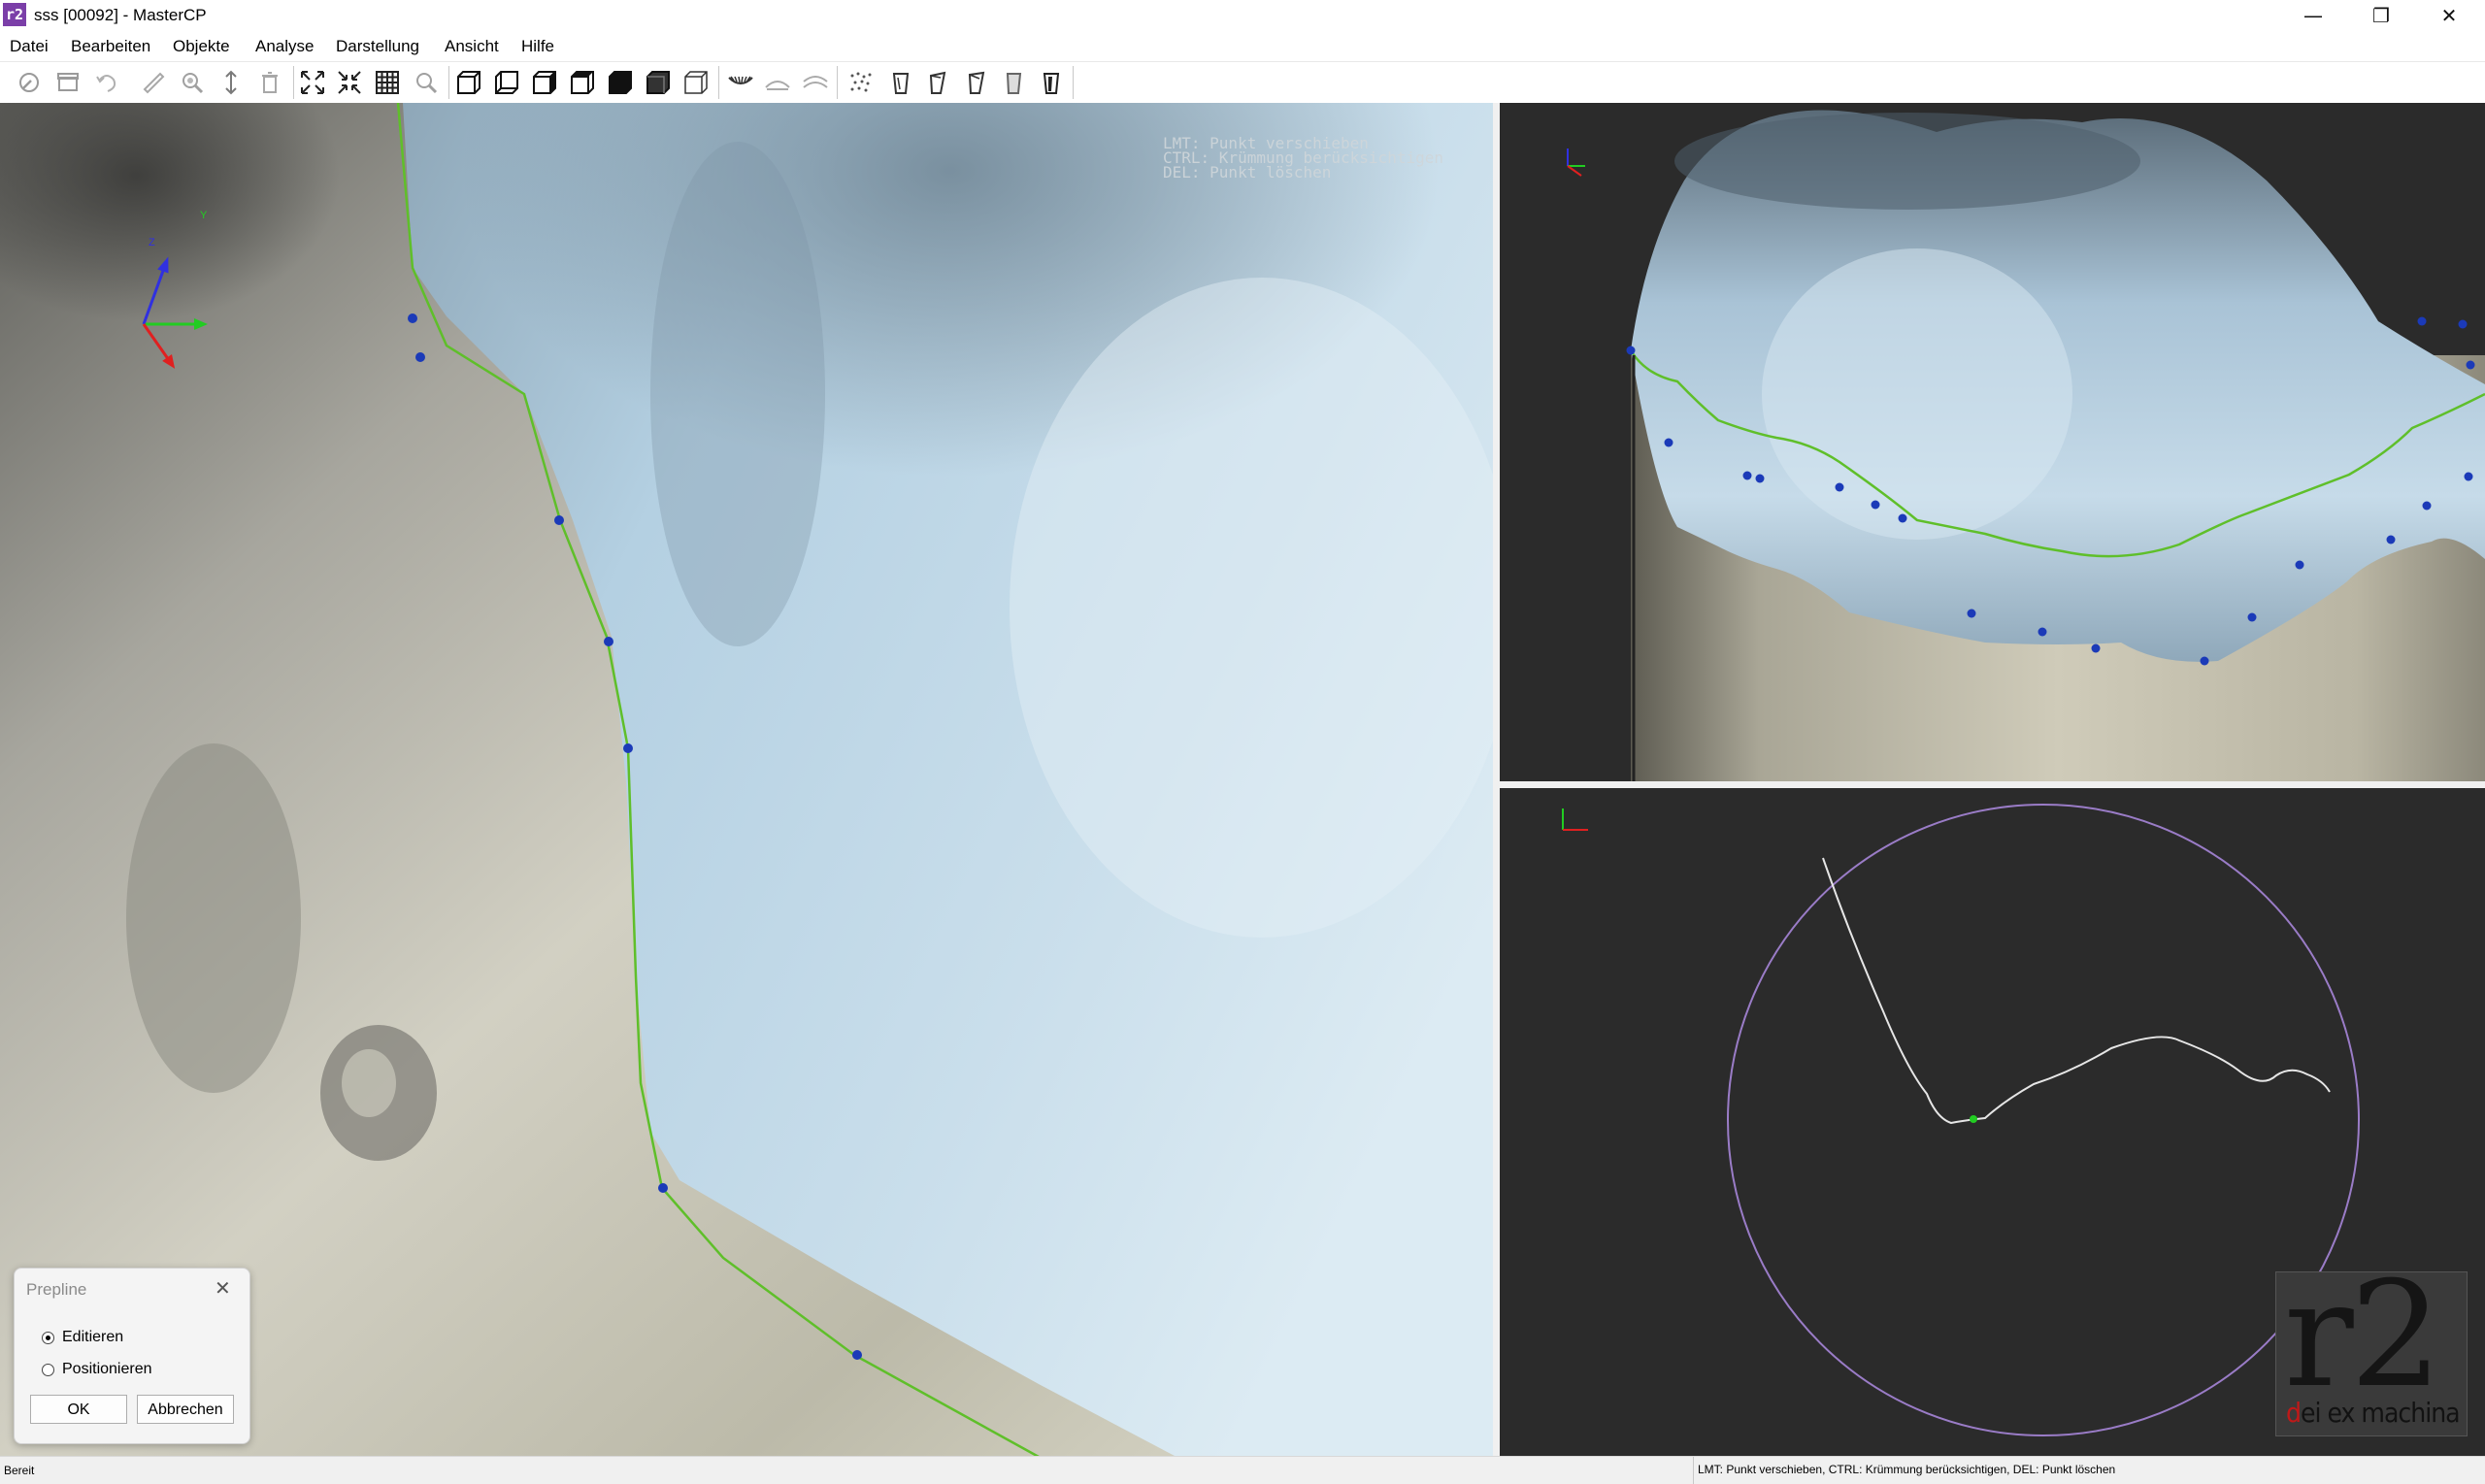 The image size is (2485, 1484). I want to click on viewport-axis-y-label: Y, so click(204, 215).